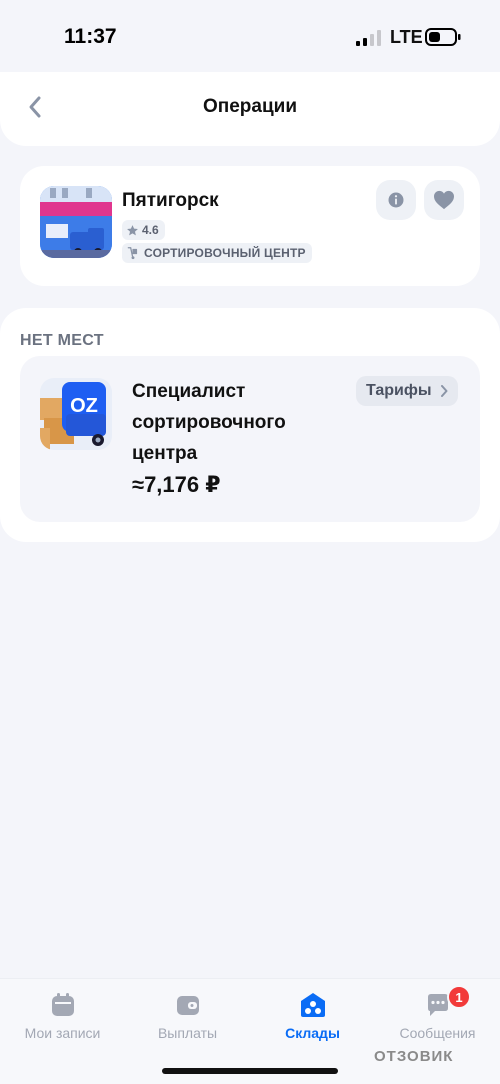 This screenshot has height=1084, width=500. Describe the element at coordinates (250, 36) in the screenshot. I see `status-bar: 11:37 LTE` at that location.